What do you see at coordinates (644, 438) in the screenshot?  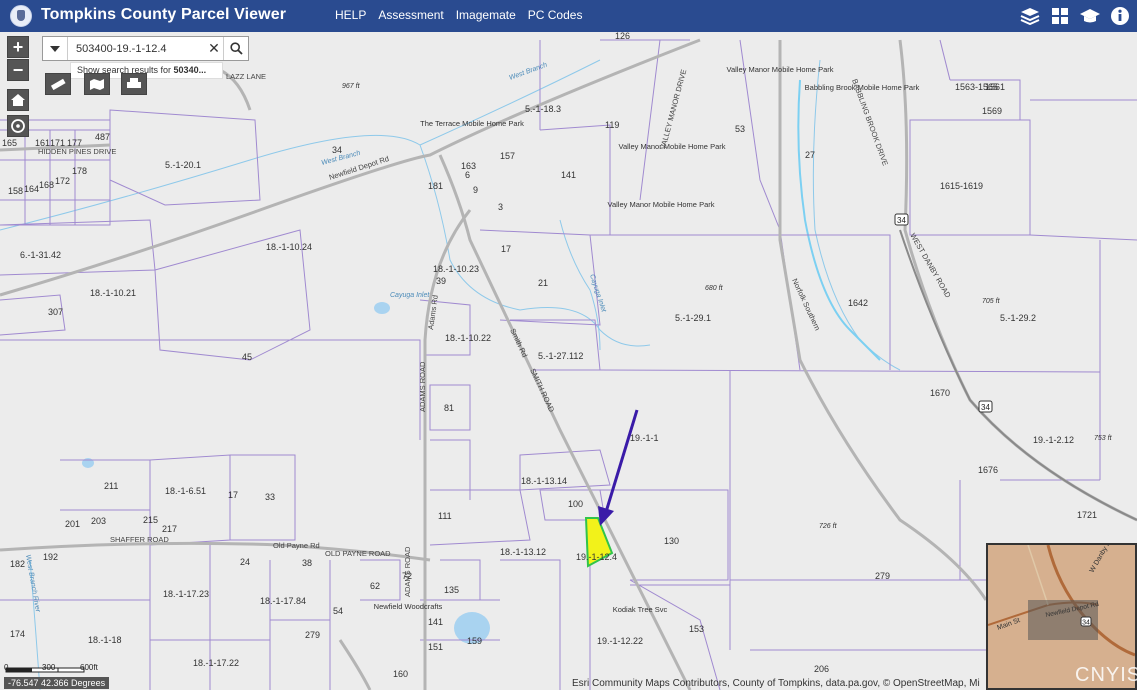 I see `parcel-label: 19.-1-1` at bounding box center [644, 438].